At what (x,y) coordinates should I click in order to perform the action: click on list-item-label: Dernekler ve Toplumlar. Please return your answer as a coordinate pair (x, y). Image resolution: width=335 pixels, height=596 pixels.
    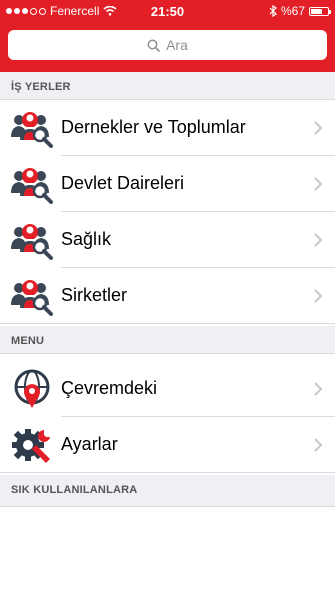
    Looking at the image, I should click on (153, 127).